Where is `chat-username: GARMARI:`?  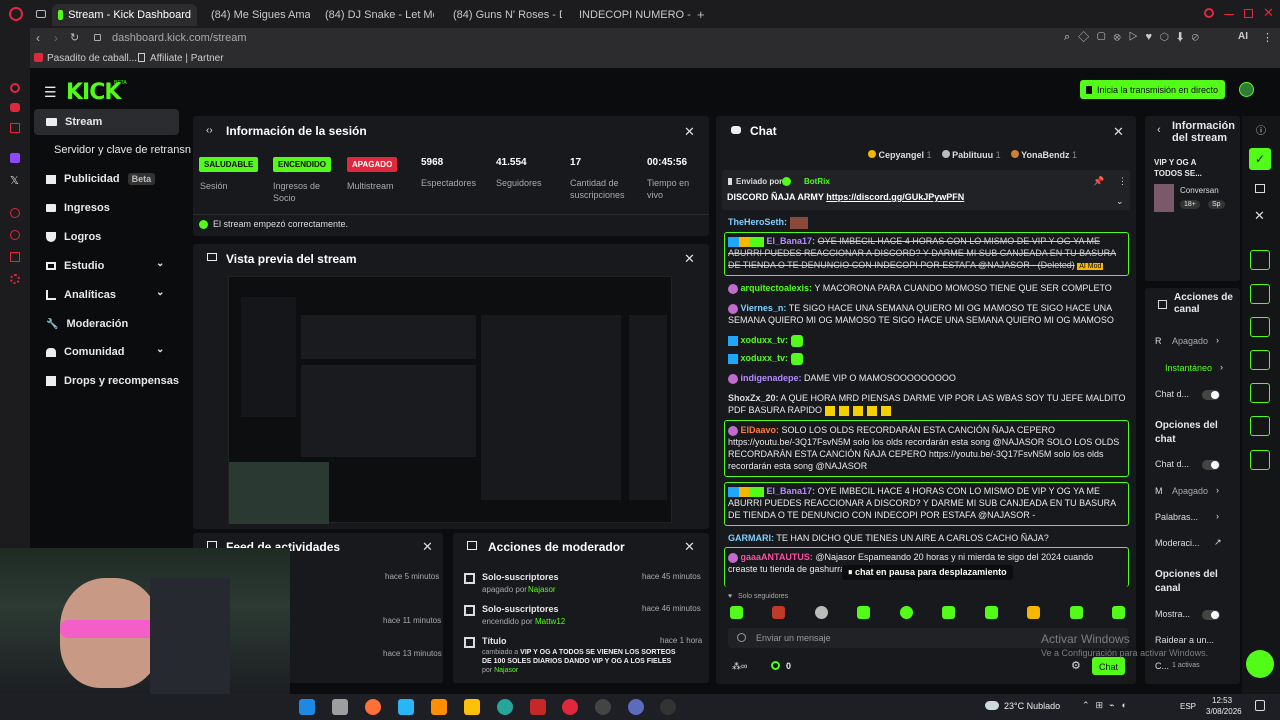 chat-username: GARMARI: is located at coordinates (751, 538).